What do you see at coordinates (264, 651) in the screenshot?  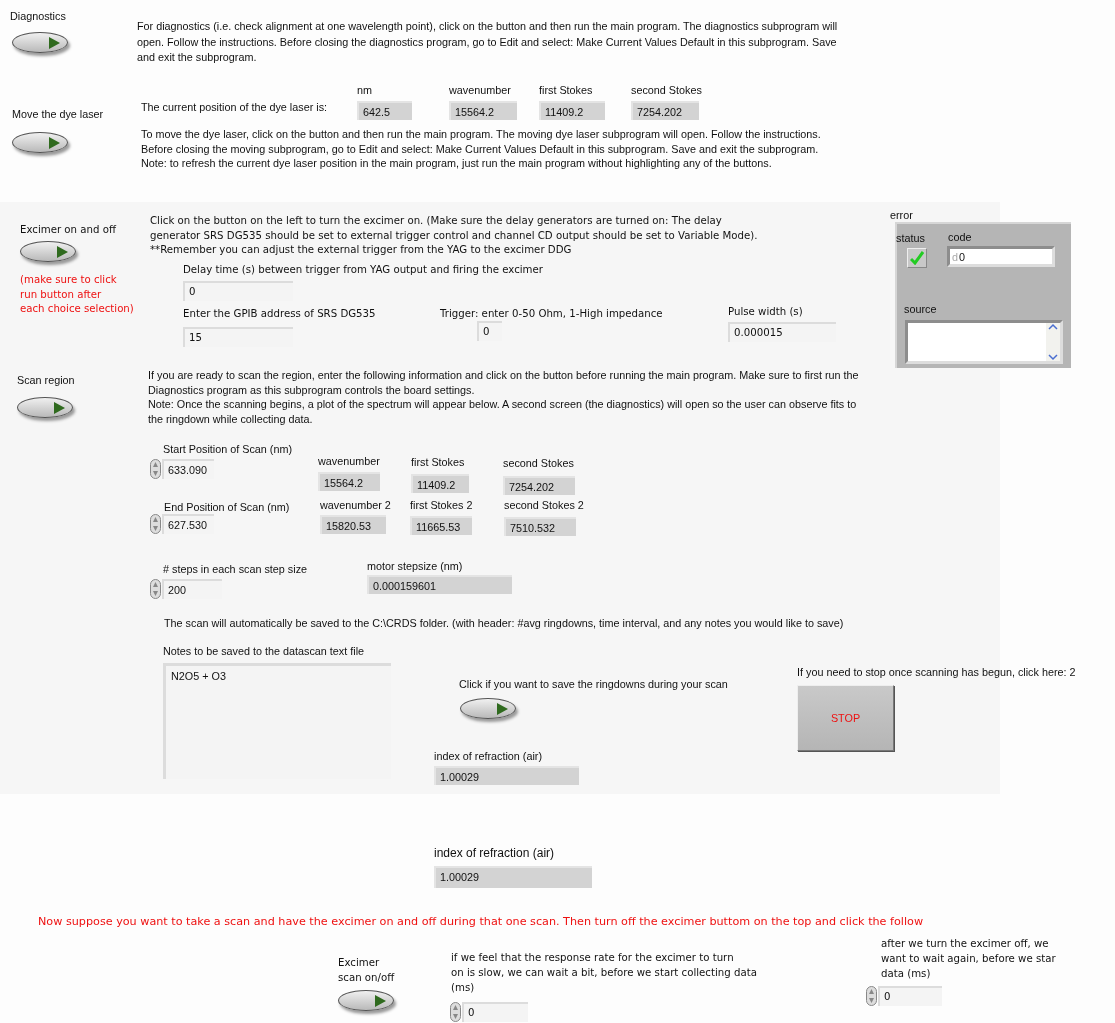 I see `label: Notes to be saved to the datascan text file` at bounding box center [264, 651].